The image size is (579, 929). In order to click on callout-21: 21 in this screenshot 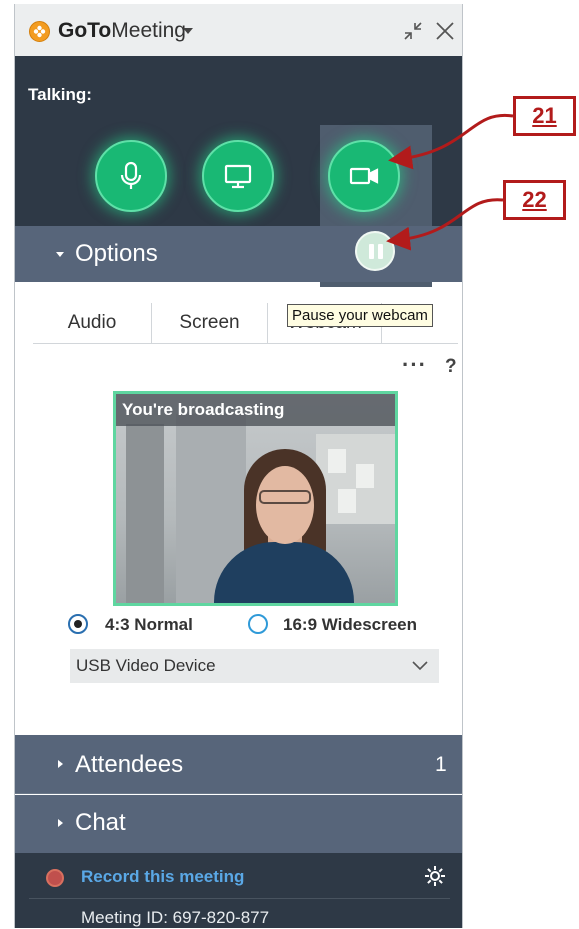, I will do `click(544, 116)`.